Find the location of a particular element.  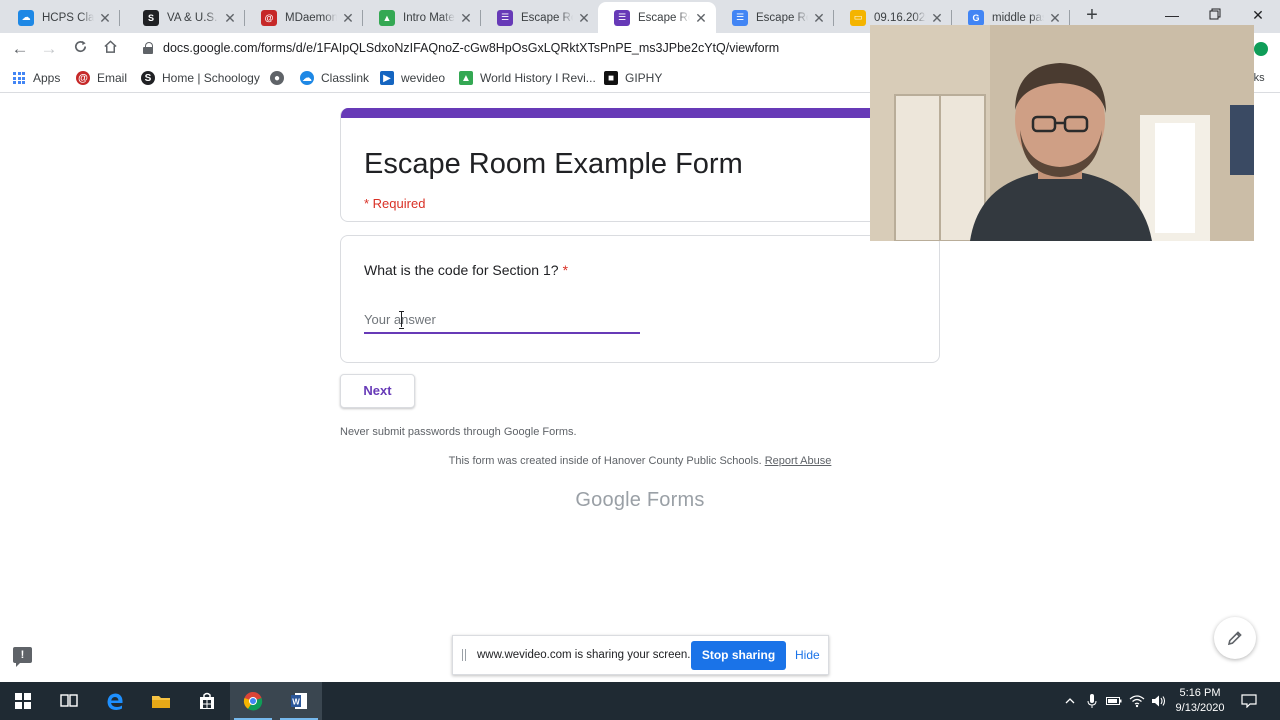

task-view-button is located at coordinates (69, 701).